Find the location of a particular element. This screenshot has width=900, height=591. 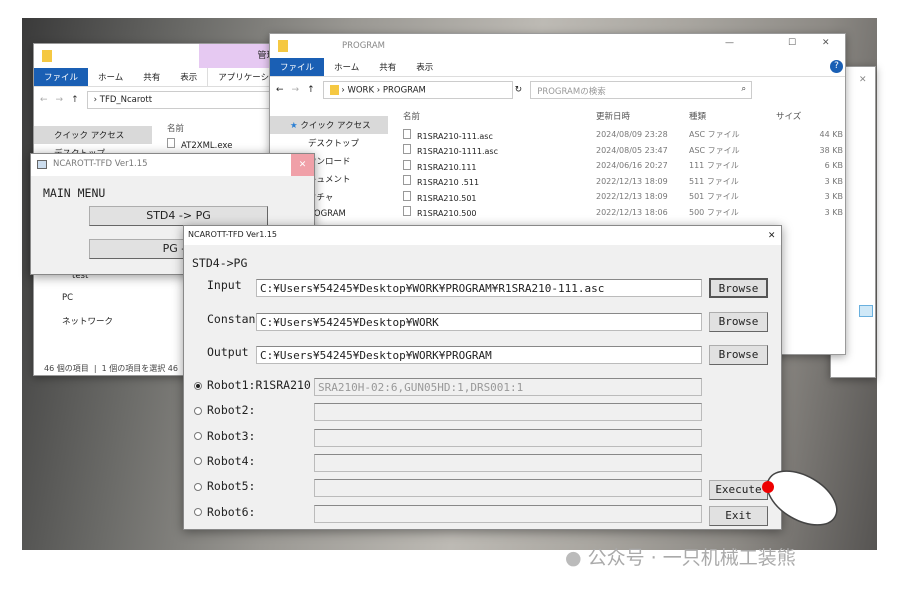

file-row: R1SRA210.501 2022/12/13 18:09 501 ファイル 3 KB is located at coordinates (624, 197).